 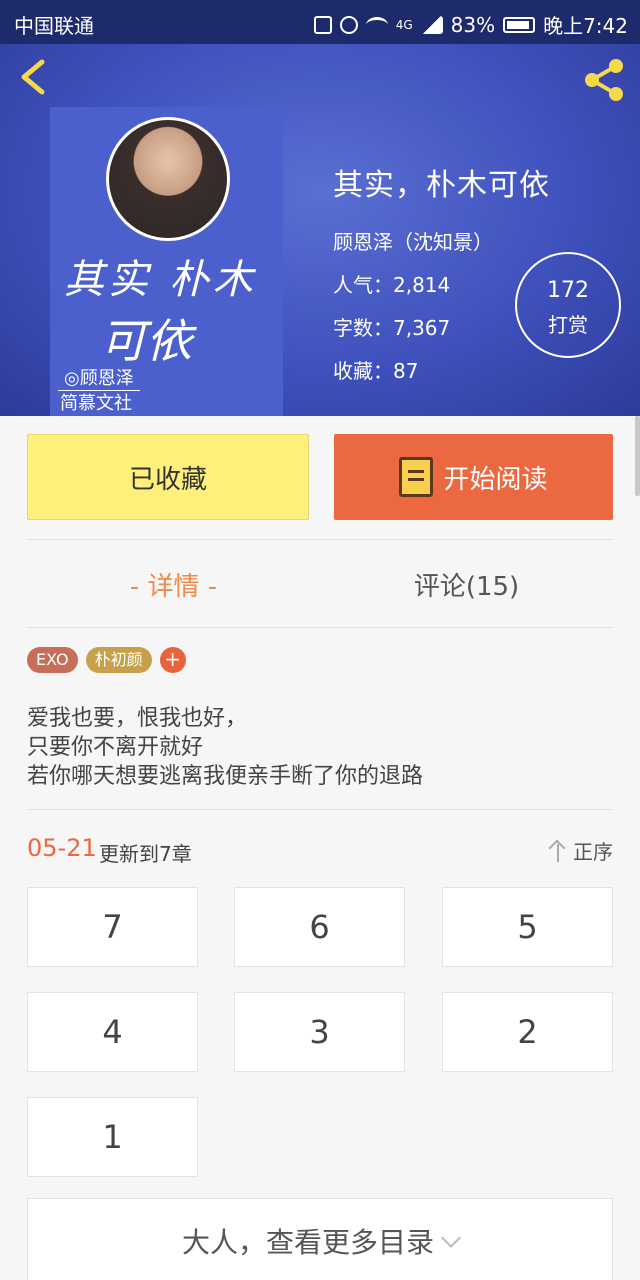 I want to click on book-title: 其实，朴木可依, so click(x=441, y=185).